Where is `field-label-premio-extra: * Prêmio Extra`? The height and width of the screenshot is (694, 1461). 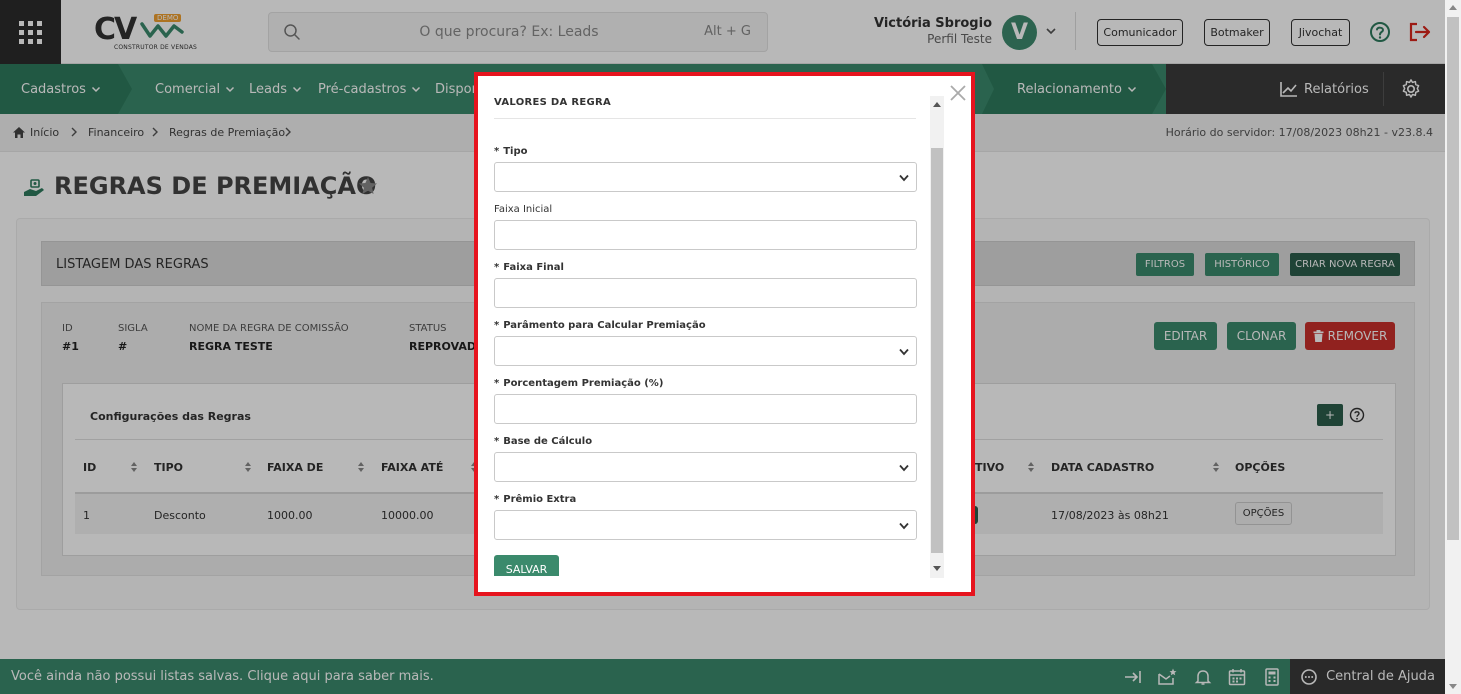 field-label-premio-extra: * Prêmio Extra is located at coordinates (535, 499).